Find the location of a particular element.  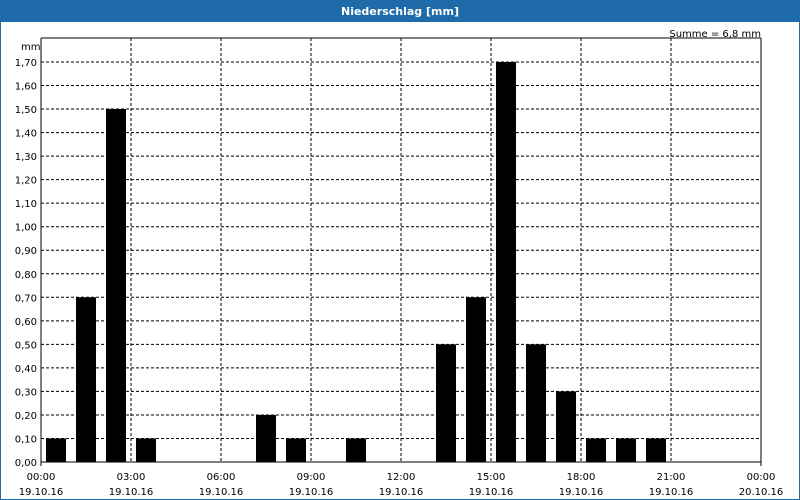

x-tick-time: 15:00 is located at coordinates (491, 477).